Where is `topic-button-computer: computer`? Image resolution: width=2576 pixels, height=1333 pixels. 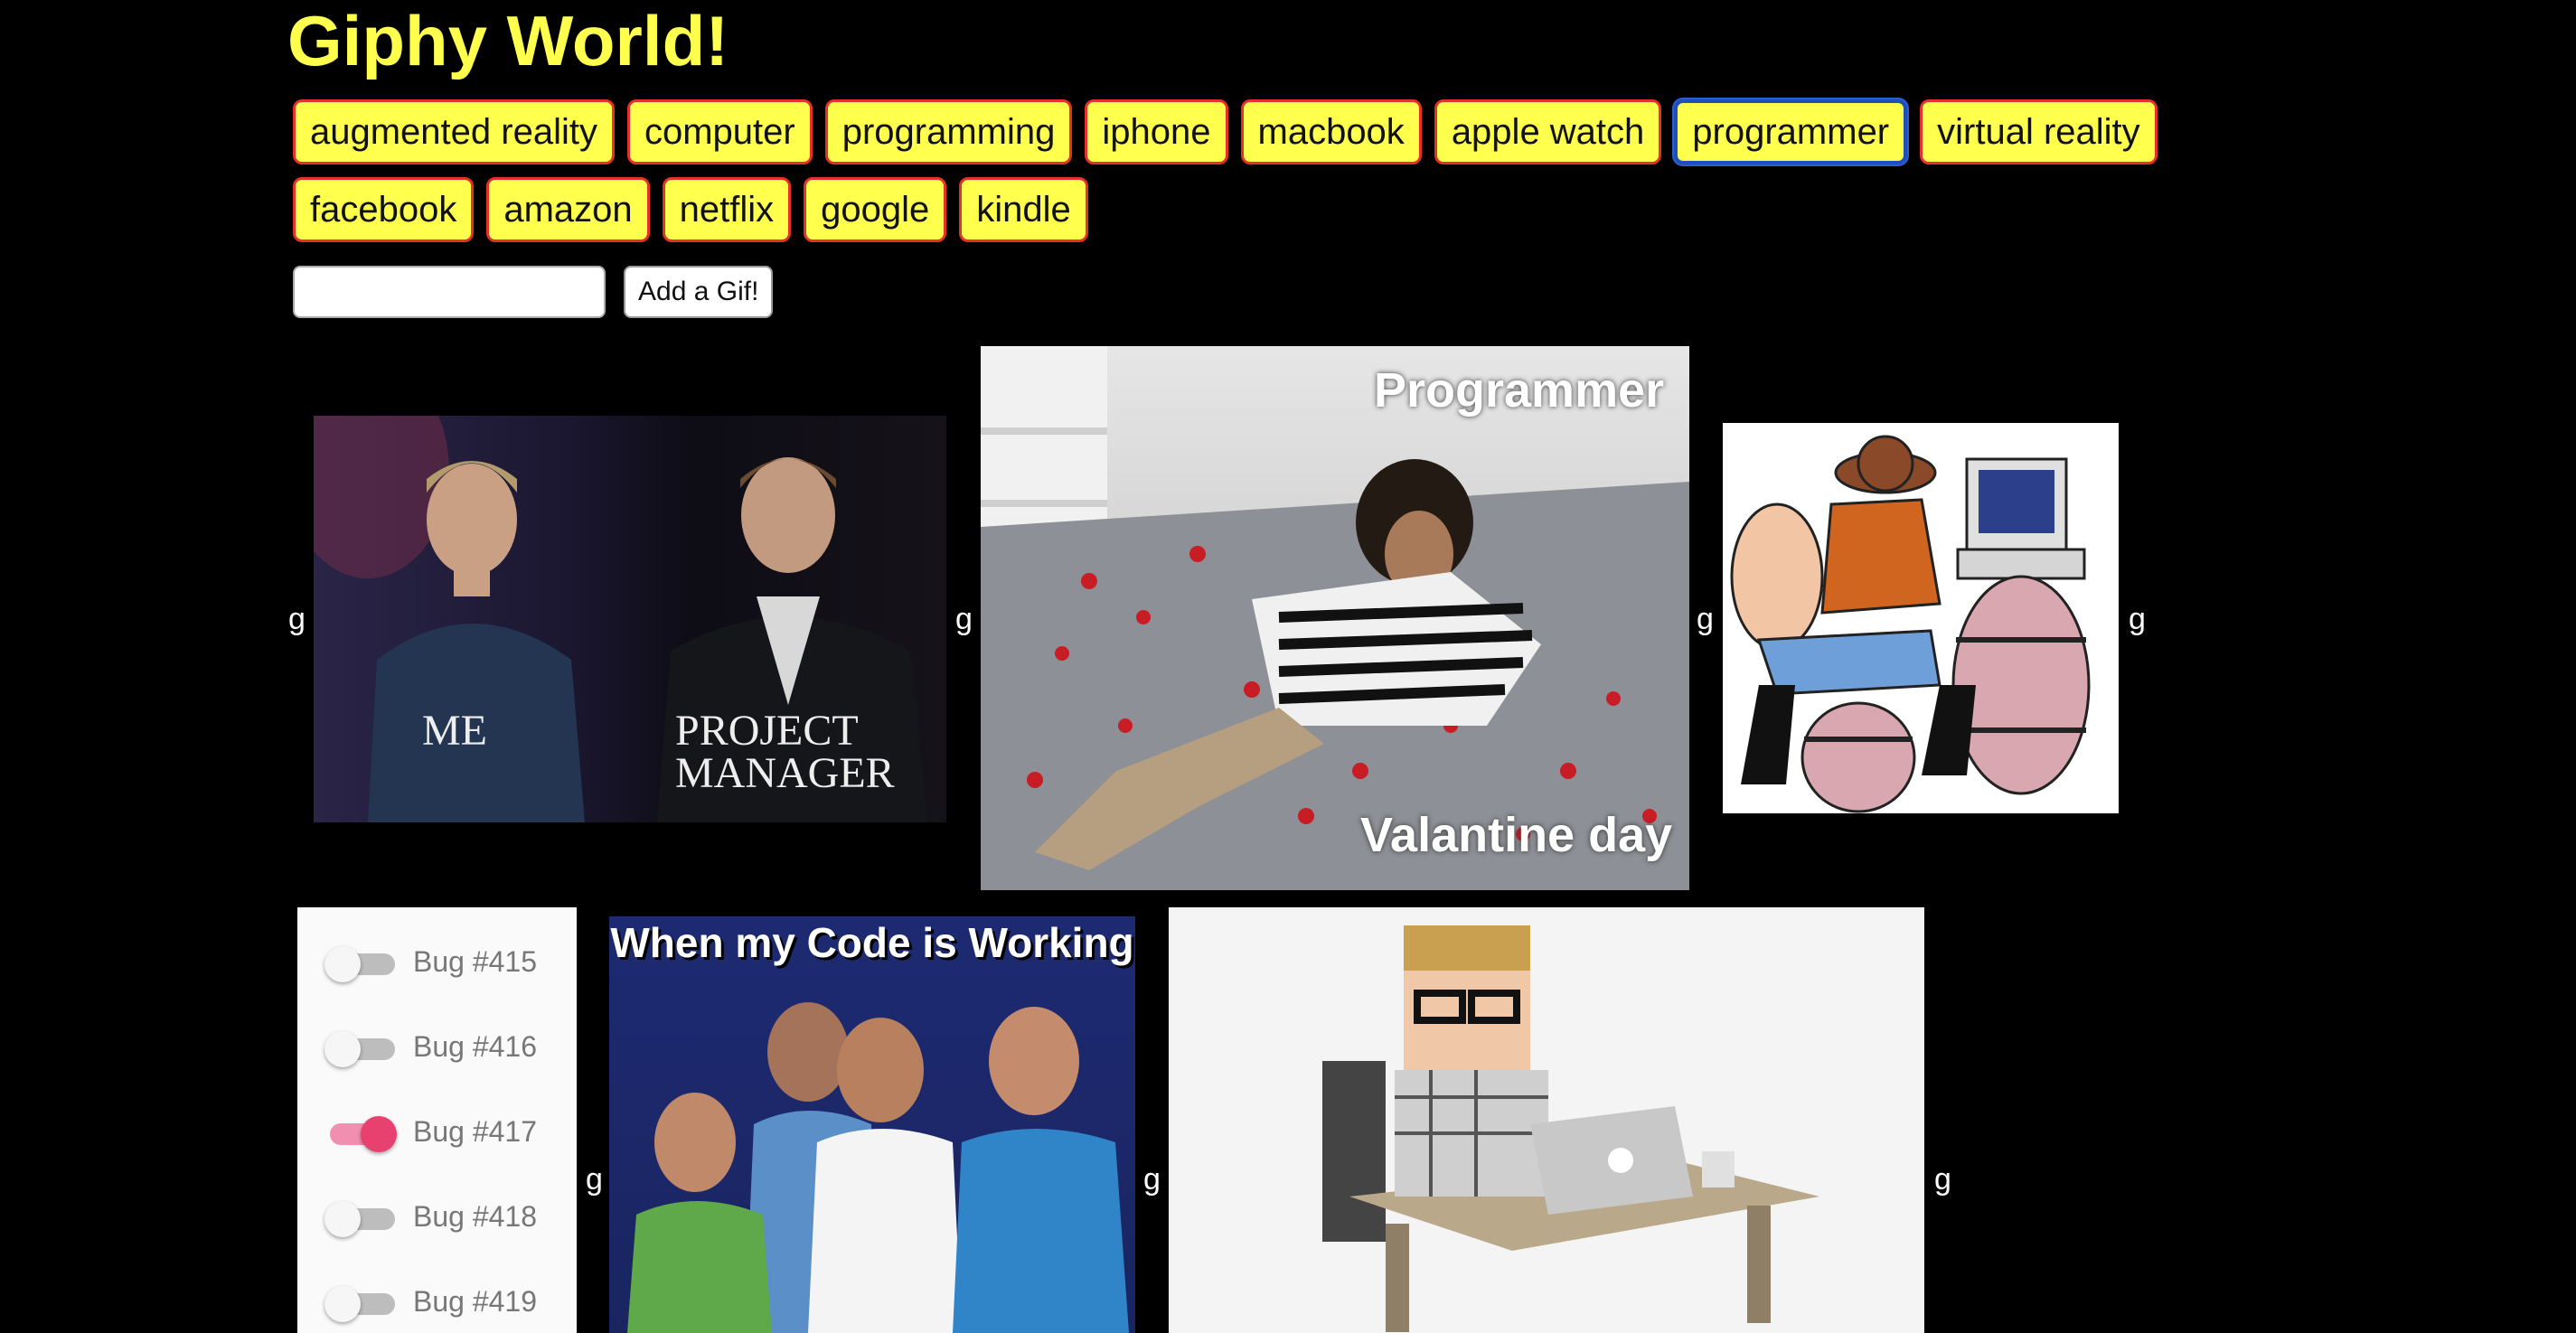
topic-button-computer: computer is located at coordinates (720, 131).